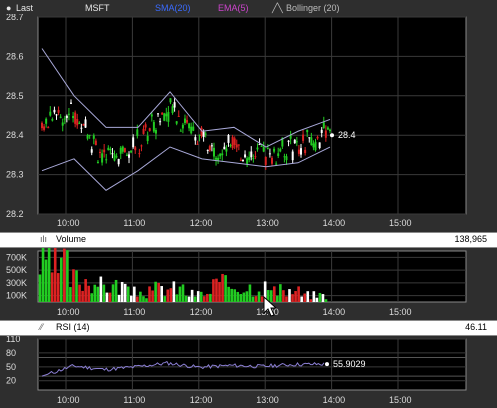  I want to click on rsi-x-tick: 15:00, so click(400, 400).